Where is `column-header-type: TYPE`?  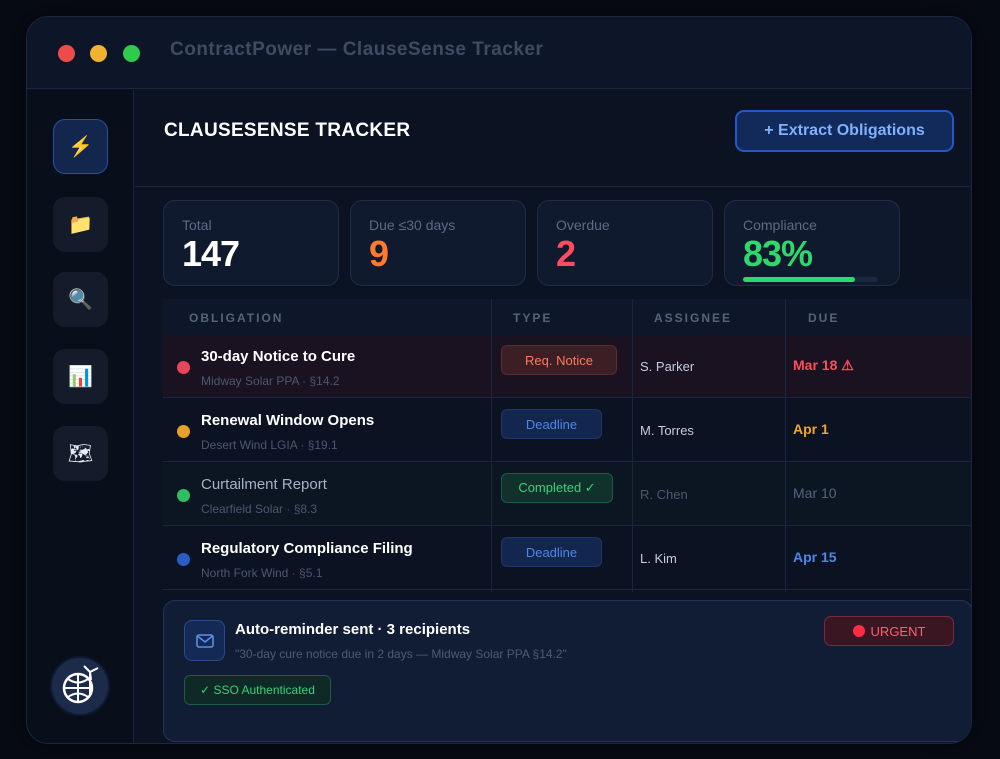 column-header-type: TYPE is located at coordinates (532, 318).